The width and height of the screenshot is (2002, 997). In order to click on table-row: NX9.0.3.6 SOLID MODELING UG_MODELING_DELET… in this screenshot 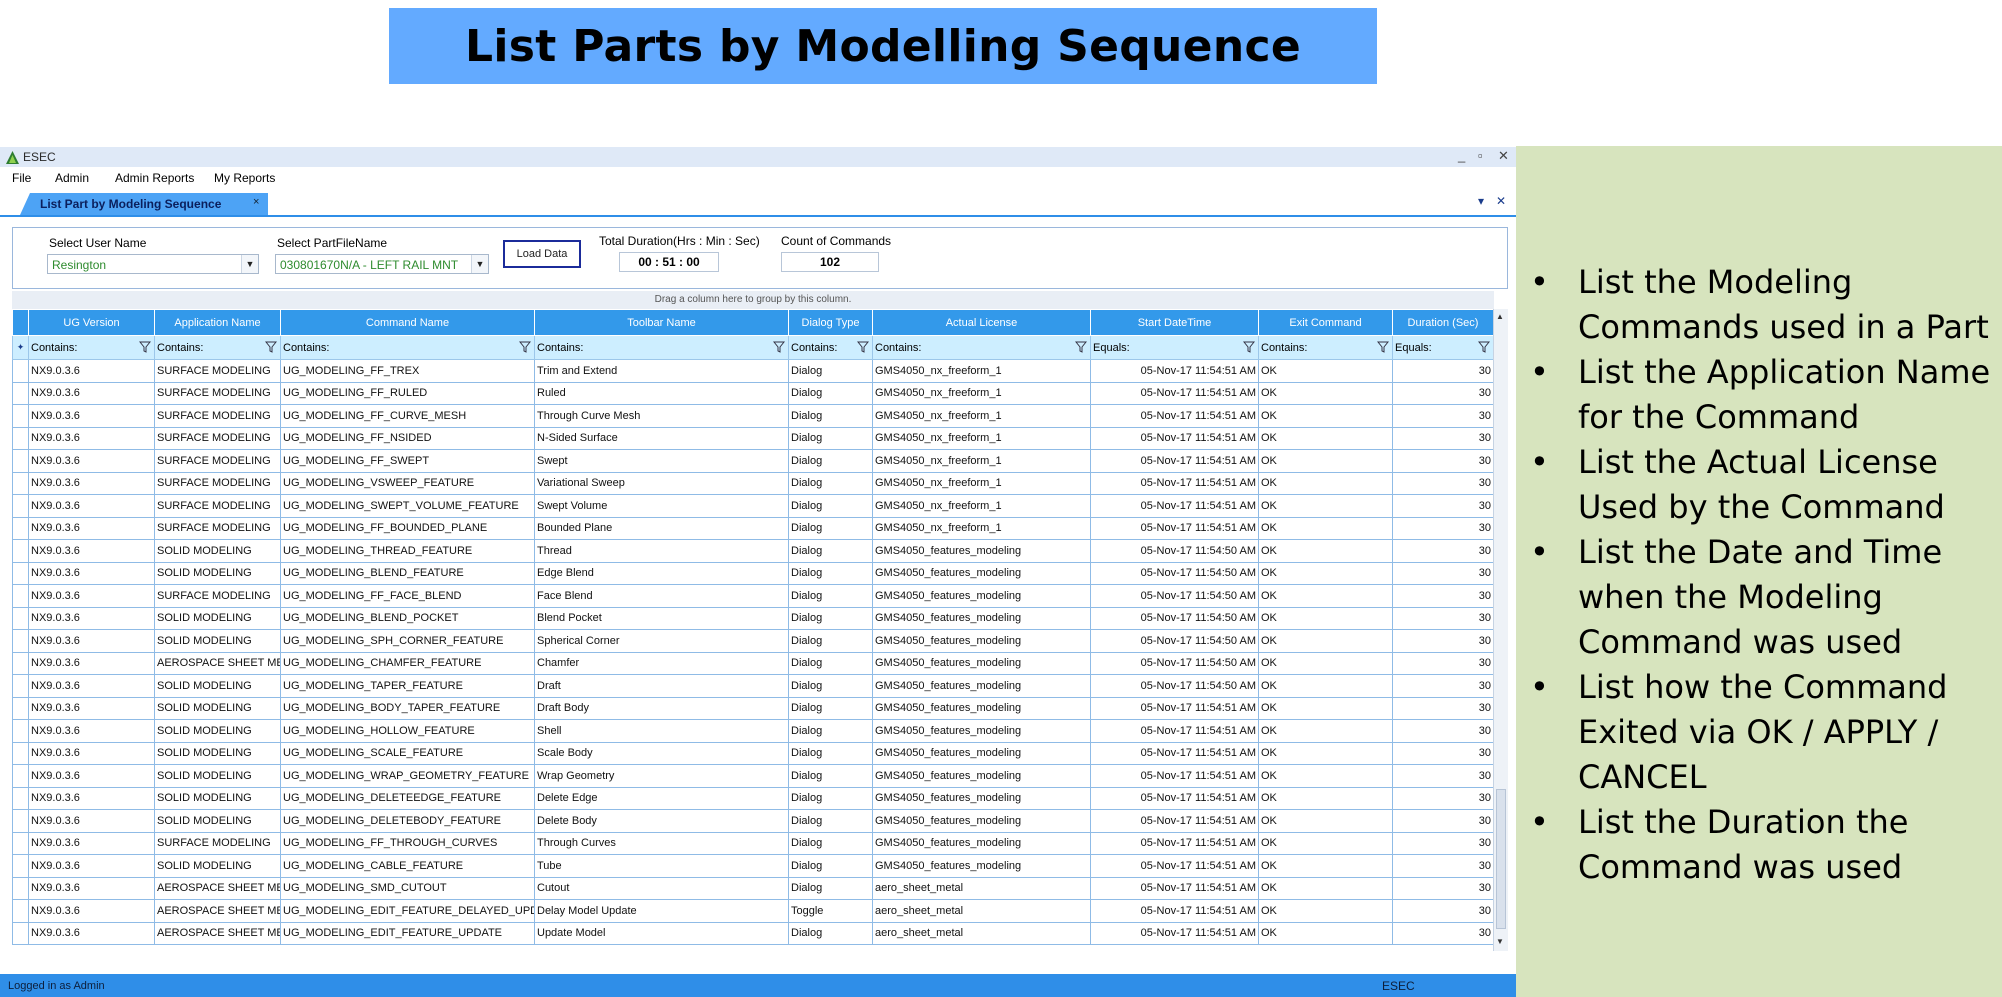, I will do `click(753, 798)`.